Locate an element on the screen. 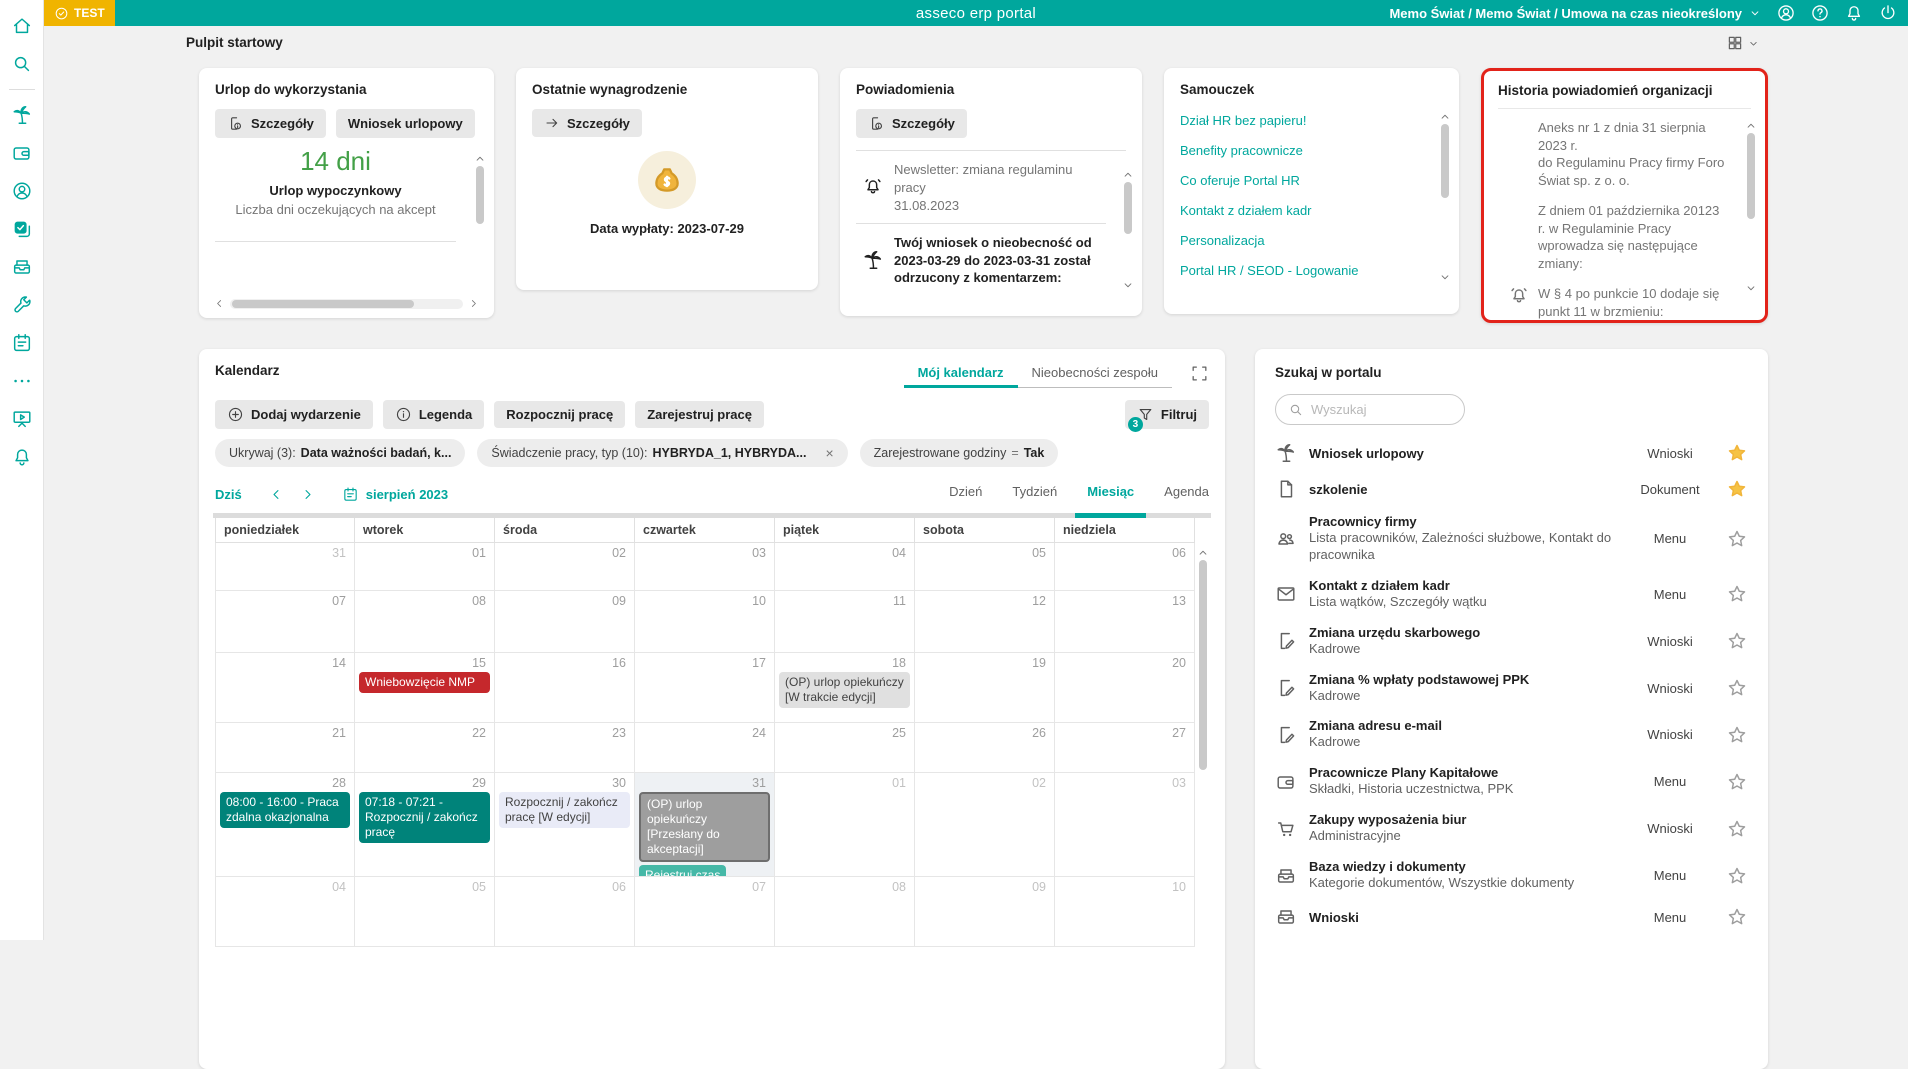  vacation-details-button: Szczegóły is located at coordinates (270, 123).